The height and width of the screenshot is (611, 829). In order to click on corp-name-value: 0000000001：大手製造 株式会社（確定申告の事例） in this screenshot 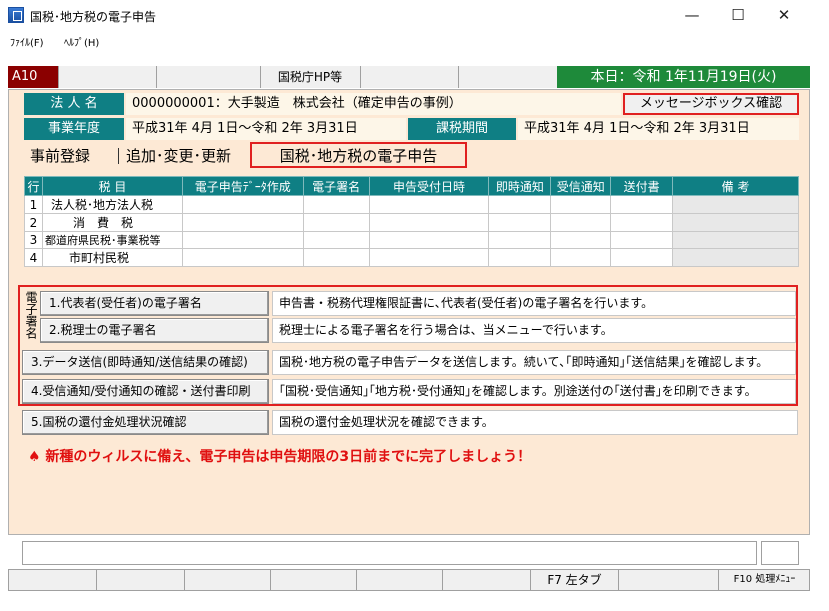, I will do `click(373, 104)`.